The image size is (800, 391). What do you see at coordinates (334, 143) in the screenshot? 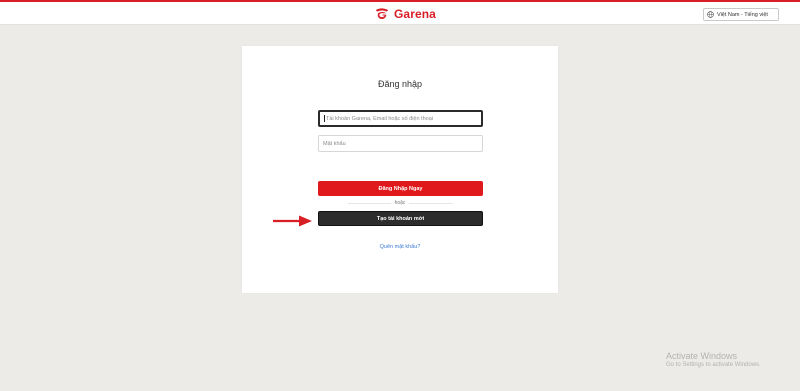
I see `password-placeholder: Mật khẩu` at bounding box center [334, 143].